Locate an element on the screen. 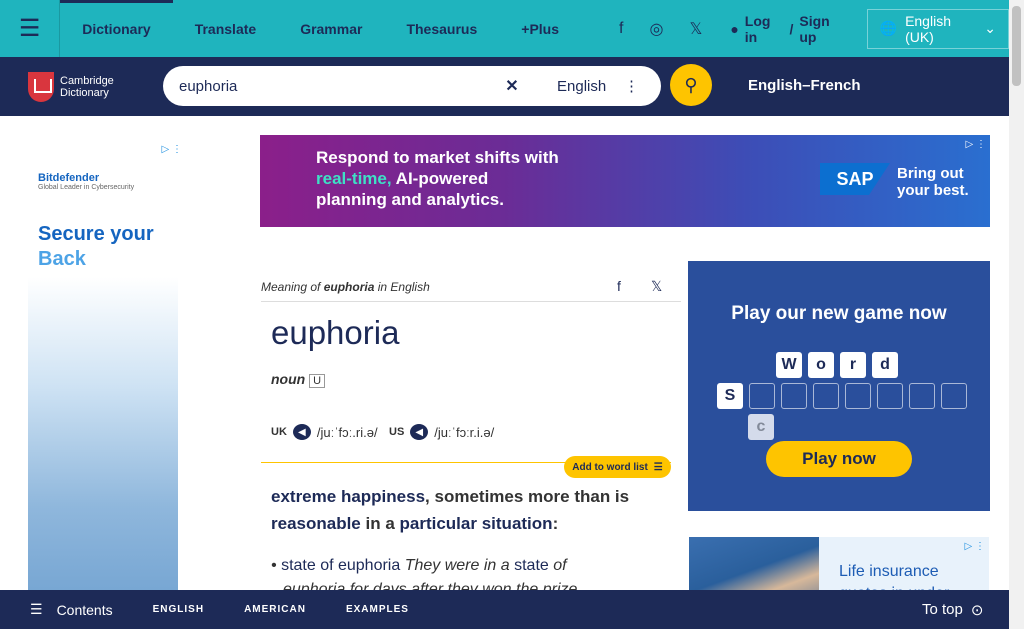 Image resolution: width=1024 pixels, height=629 pixels. tab-english: ENGLISH is located at coordinates (178, 609).